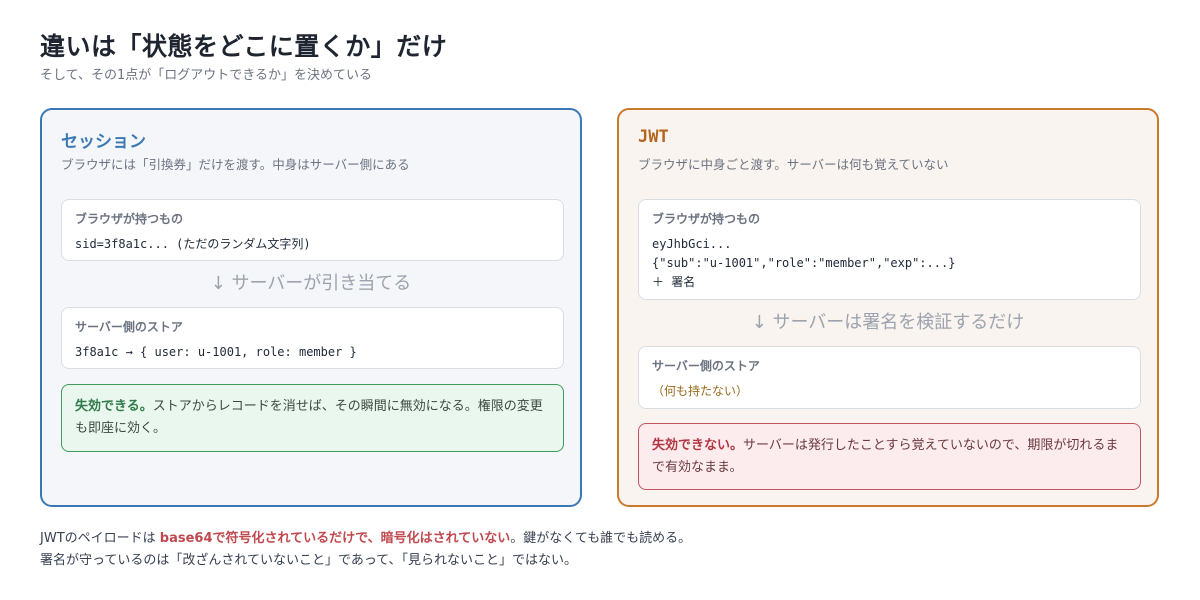 This screenshot has height=600, width=1200. Describe the element at coordinates (793, 164) in the screenshot. I see `jwt-description: ブラウザに中身ごと渡す。サーバーは何も覚えていない` at that location.